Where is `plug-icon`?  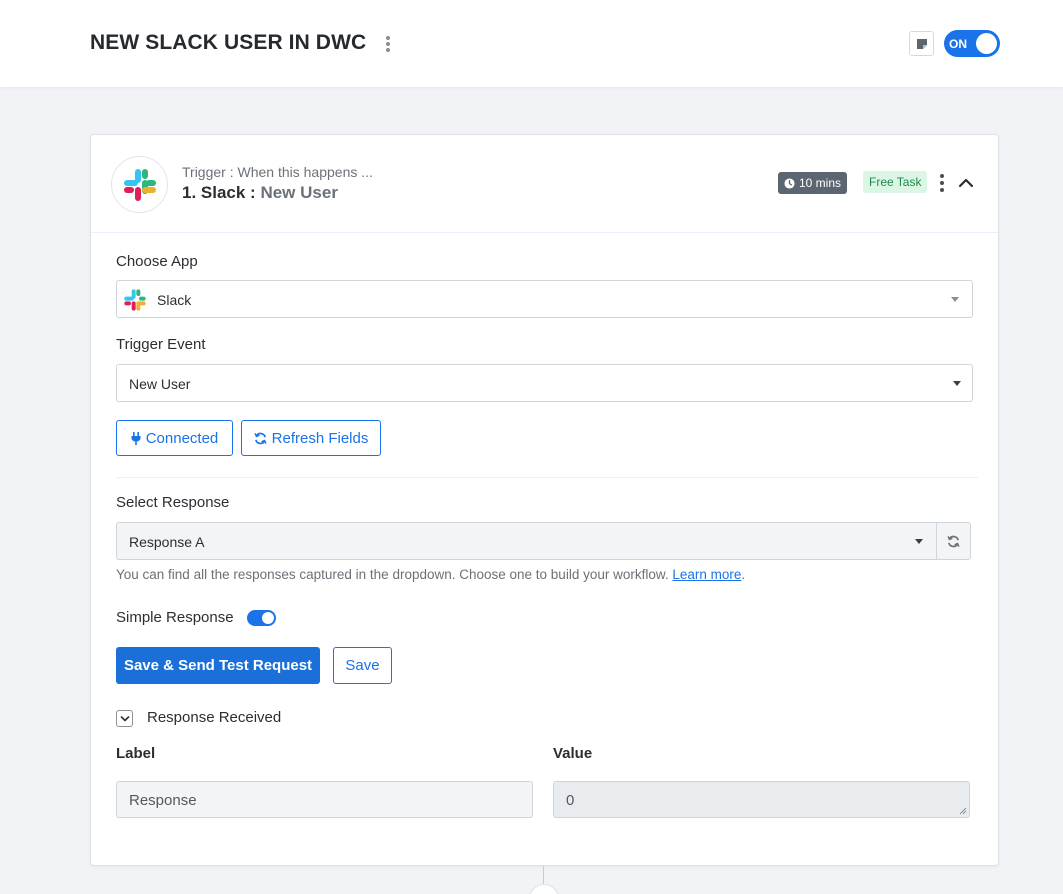
plug-icon is located at coordinates (136, 438).